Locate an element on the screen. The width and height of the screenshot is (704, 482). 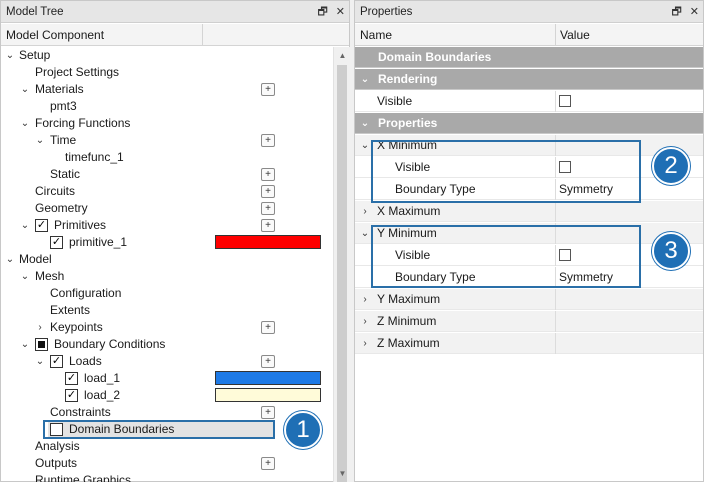
tree-item-load-2: ✓ load_2 is located at coordinates (167, 395).